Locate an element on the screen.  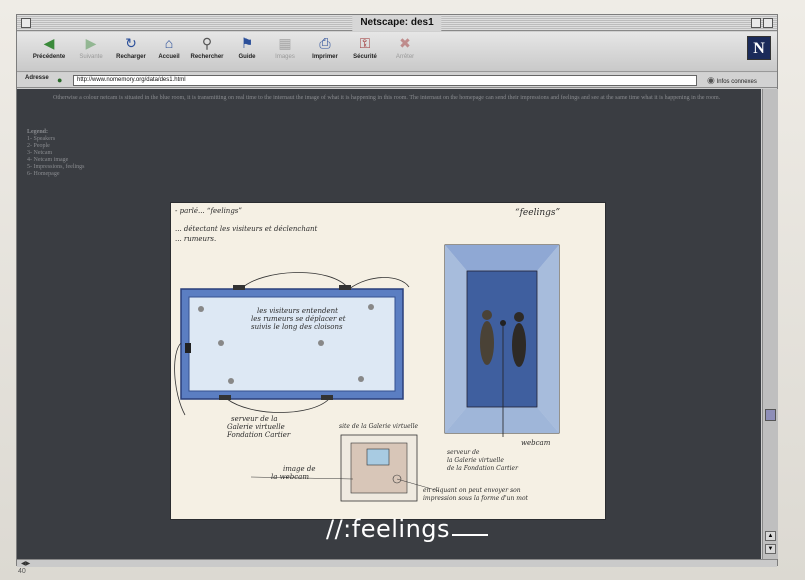
images-button: ▦ Images is located at coordinates (285, 52).